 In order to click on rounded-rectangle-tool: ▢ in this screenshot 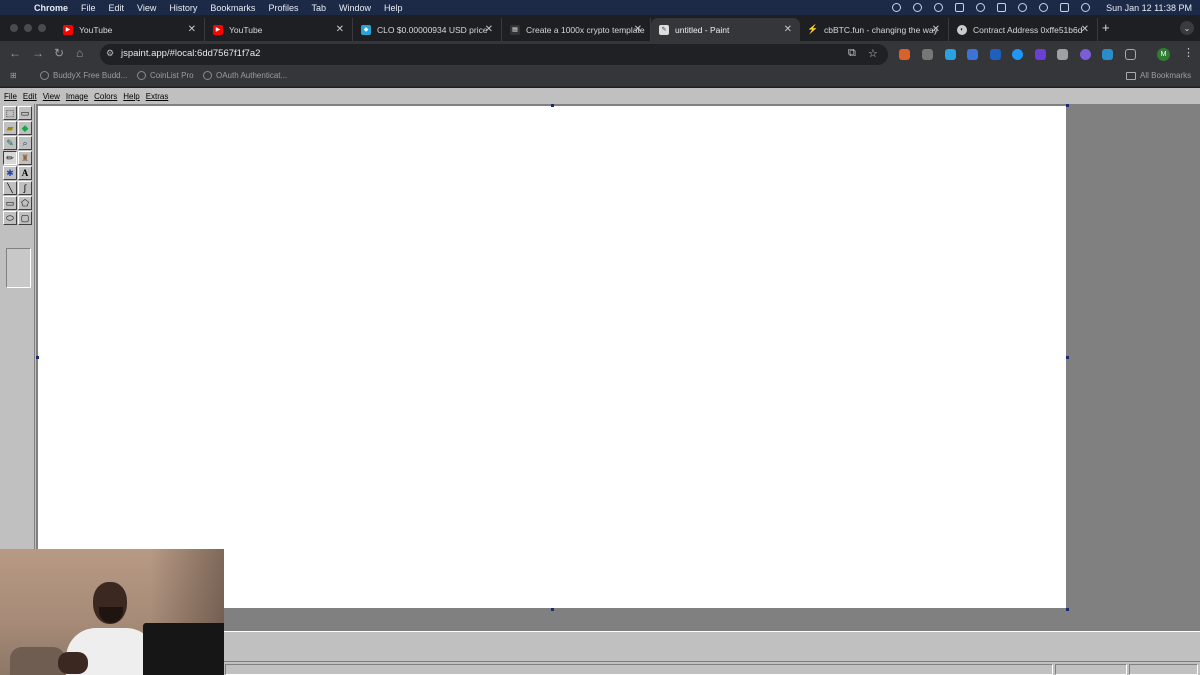, I will do `click(25, 218)`.